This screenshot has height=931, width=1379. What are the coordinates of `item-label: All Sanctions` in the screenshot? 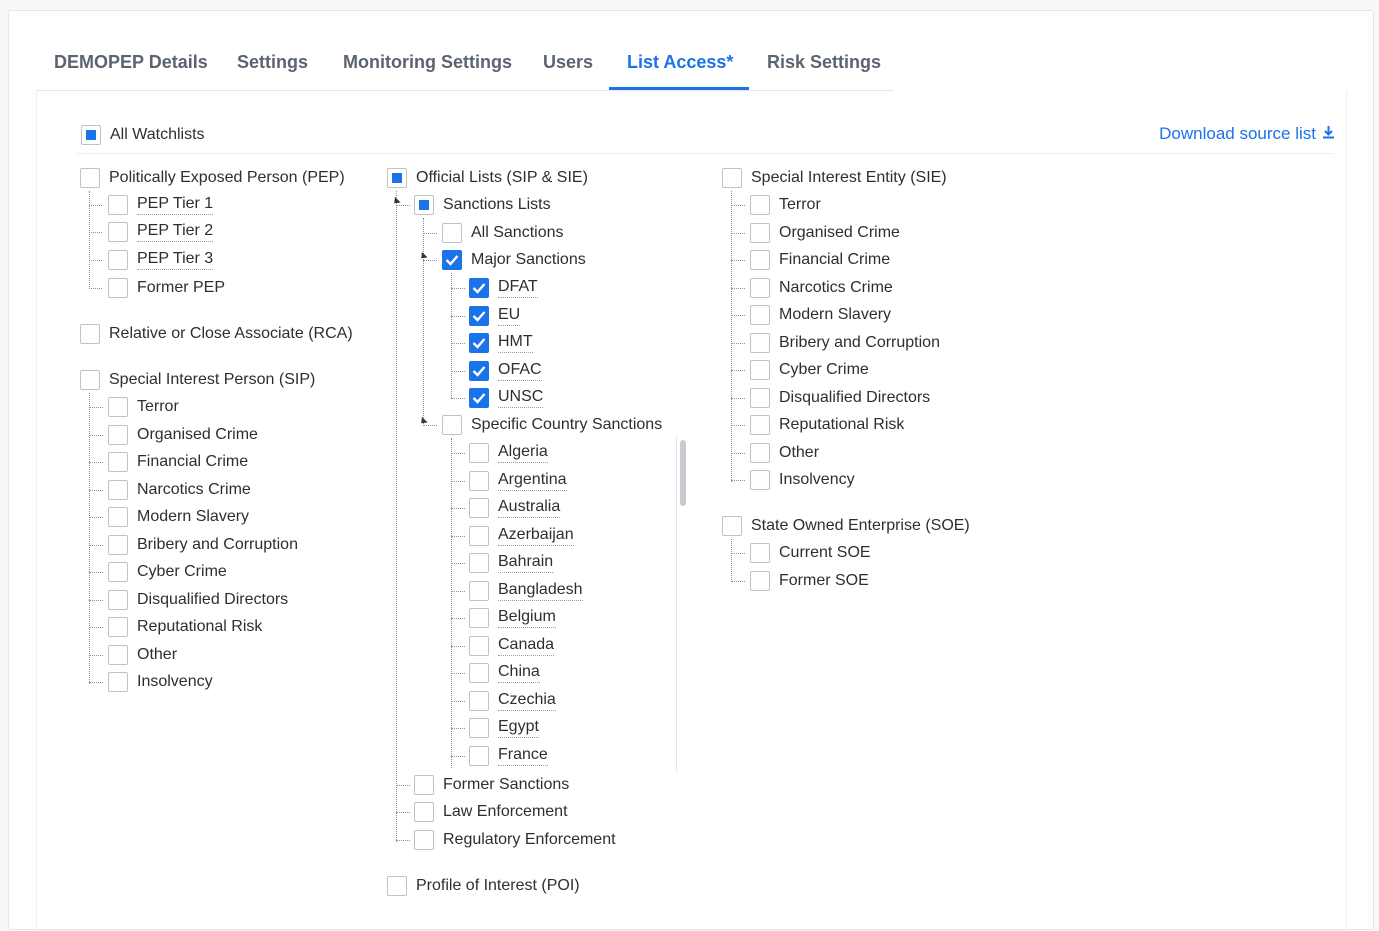 It's located at (517, 232).